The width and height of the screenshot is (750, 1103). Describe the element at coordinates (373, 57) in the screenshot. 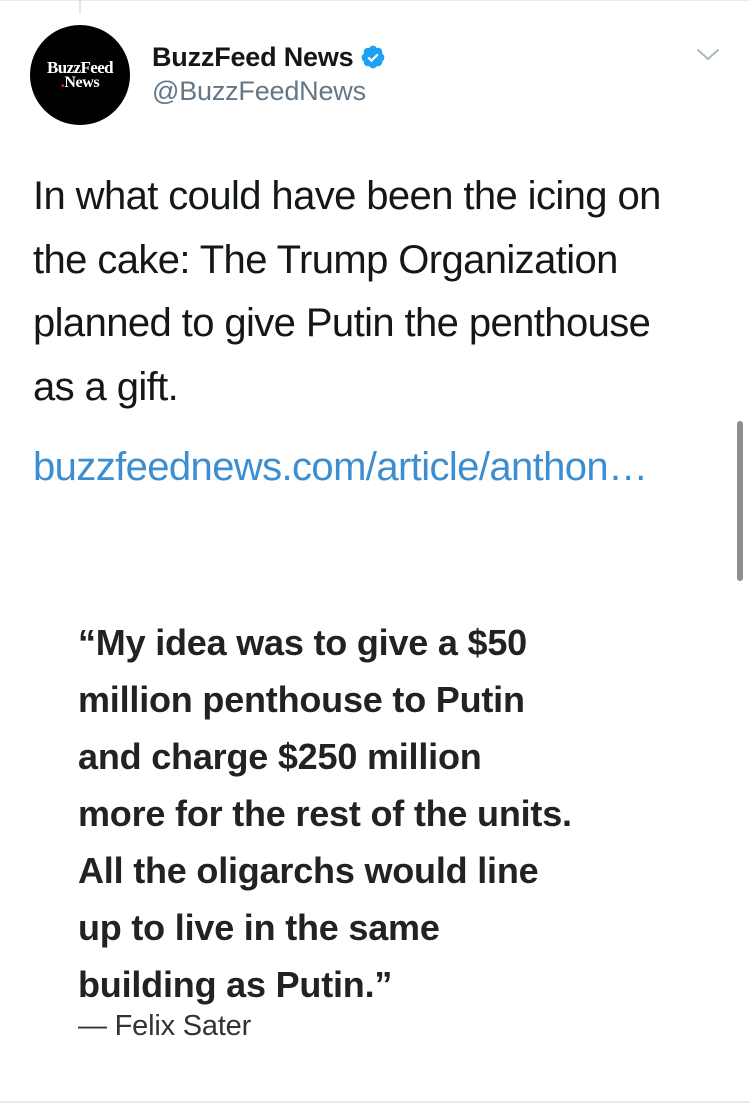

I see `verified-badge-icon` at that location.